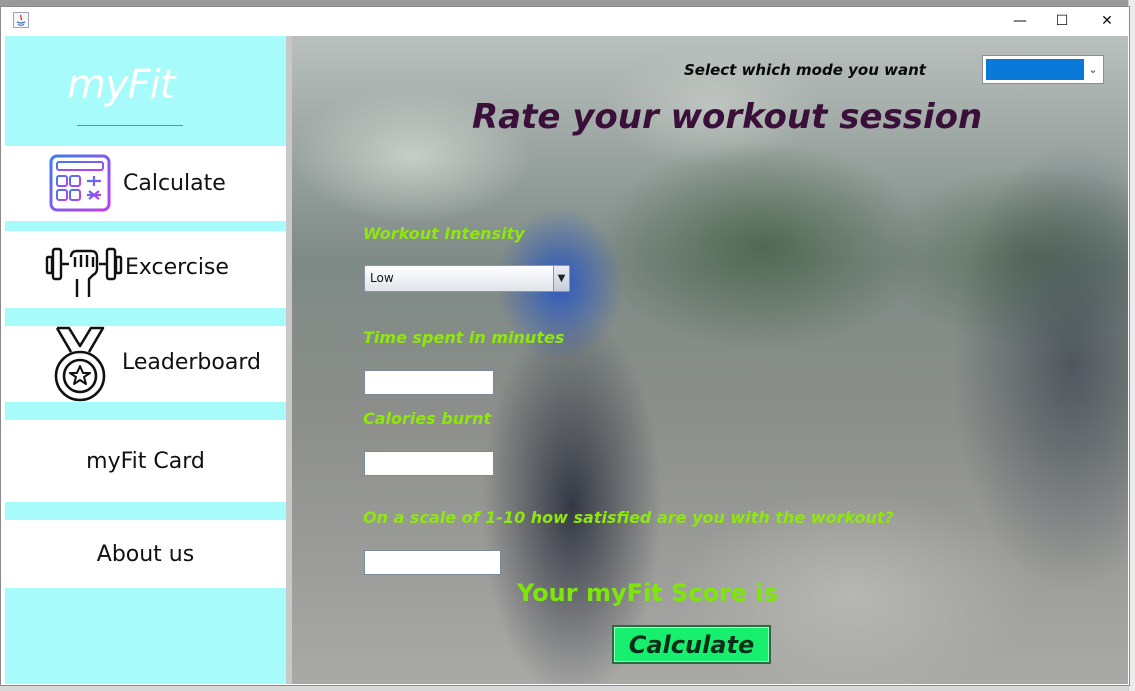  I want to click on sidebar-item-label: Excercise, so click(177, 267).